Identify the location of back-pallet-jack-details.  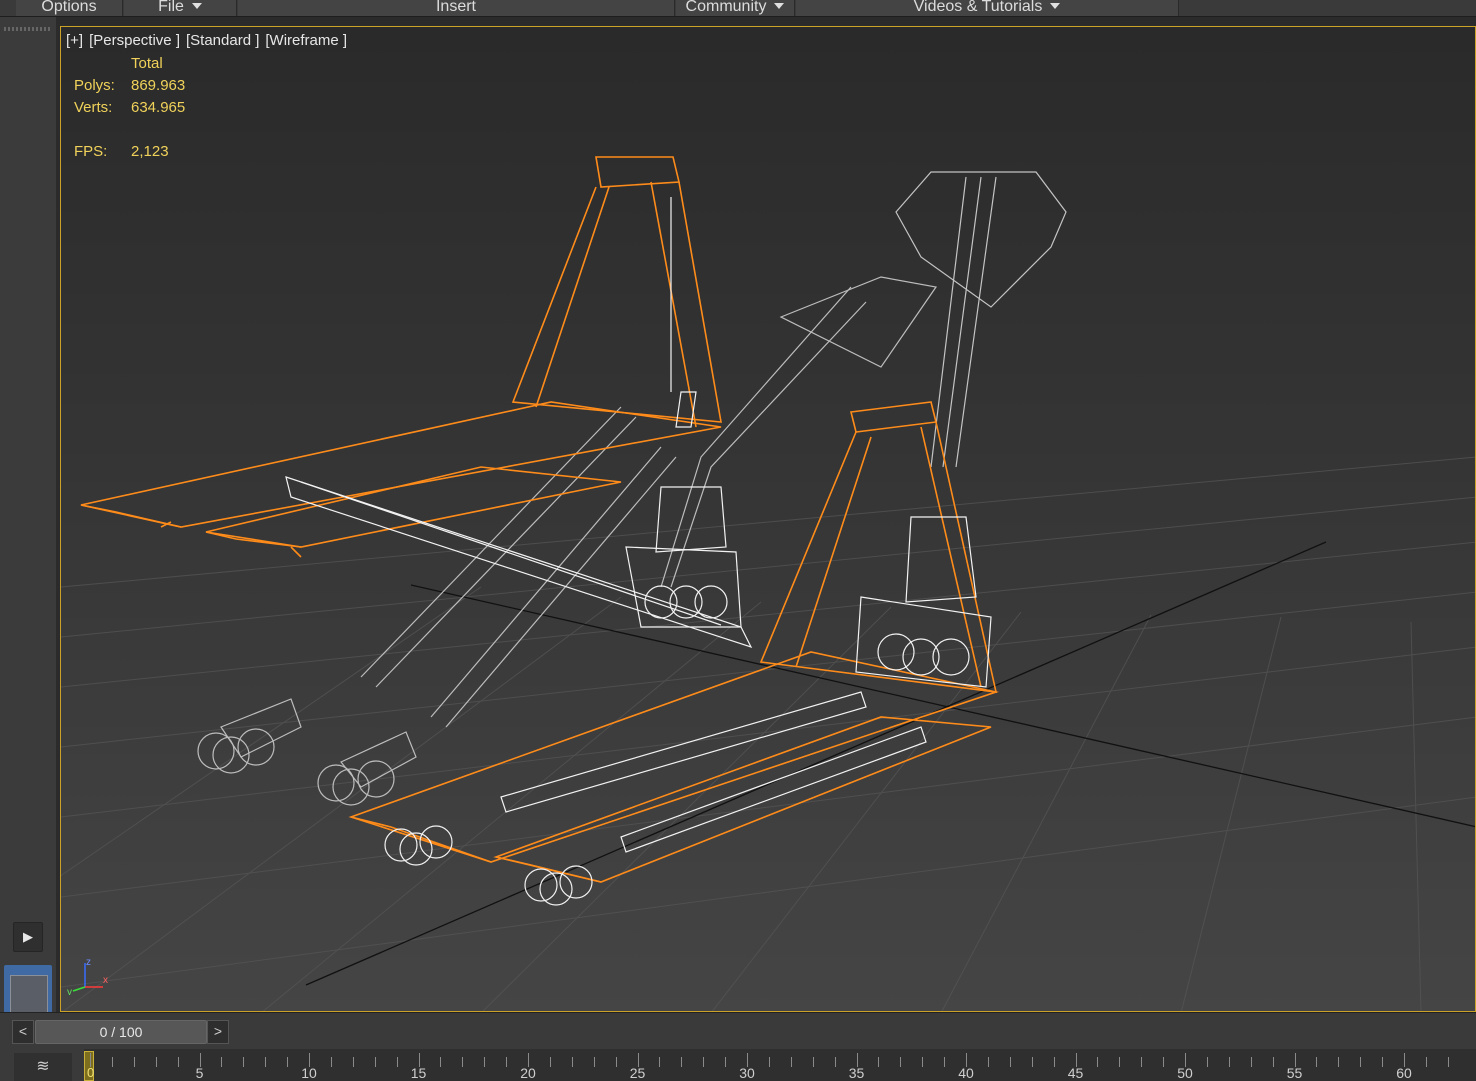
(519, 423).